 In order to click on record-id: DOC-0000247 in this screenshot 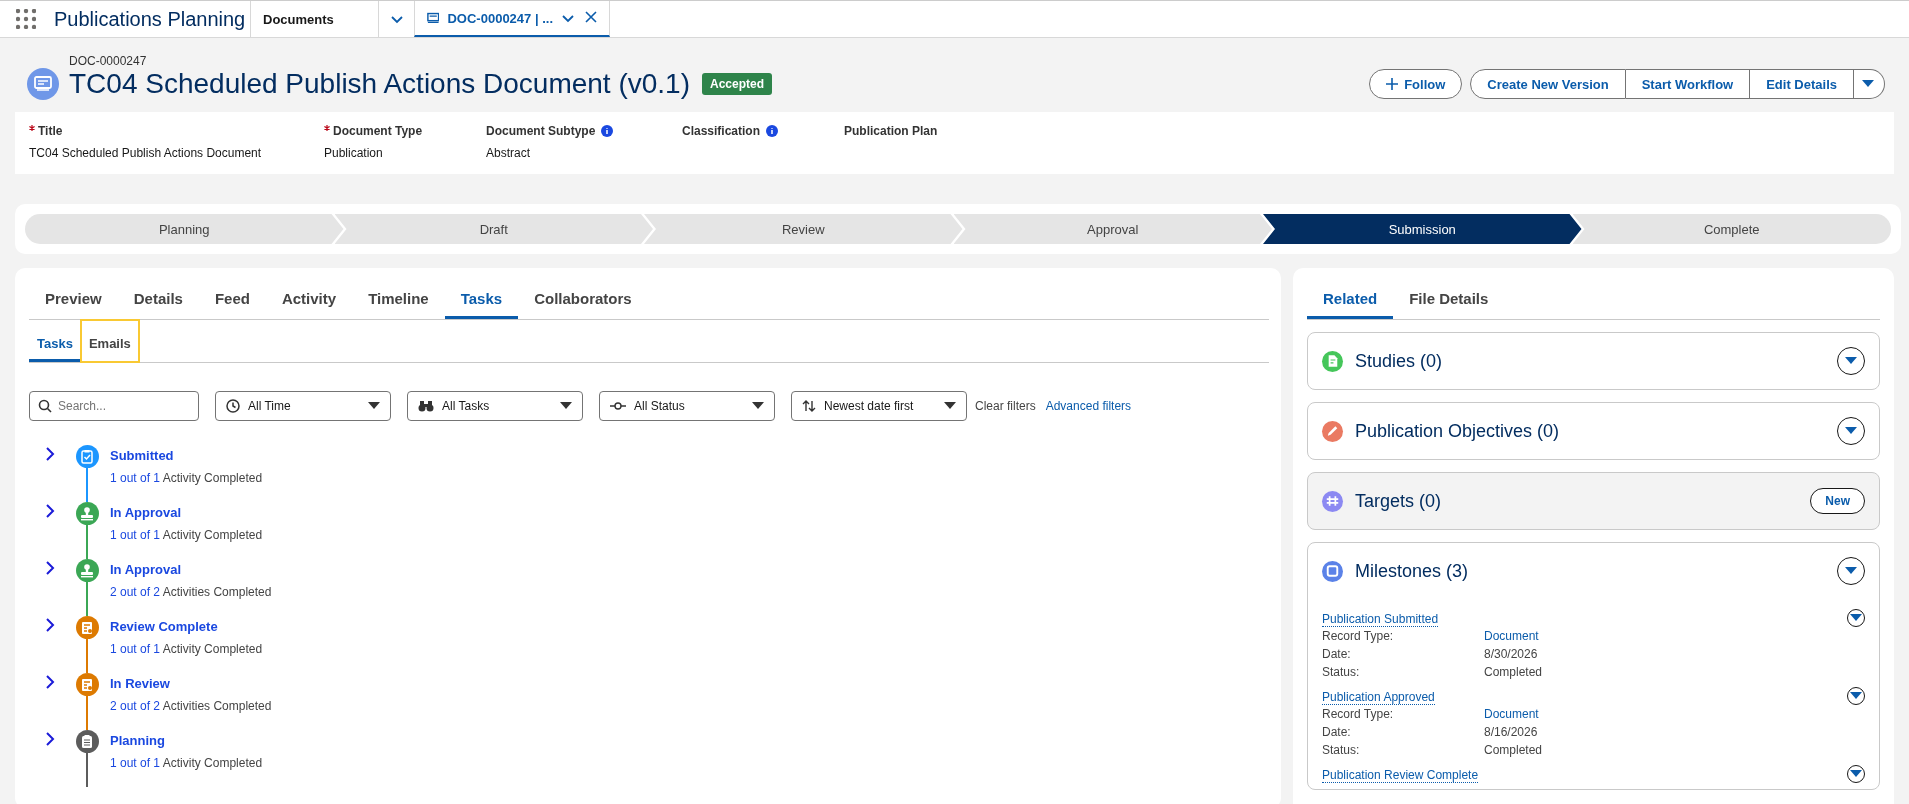, I will do `click(108, 61)`.